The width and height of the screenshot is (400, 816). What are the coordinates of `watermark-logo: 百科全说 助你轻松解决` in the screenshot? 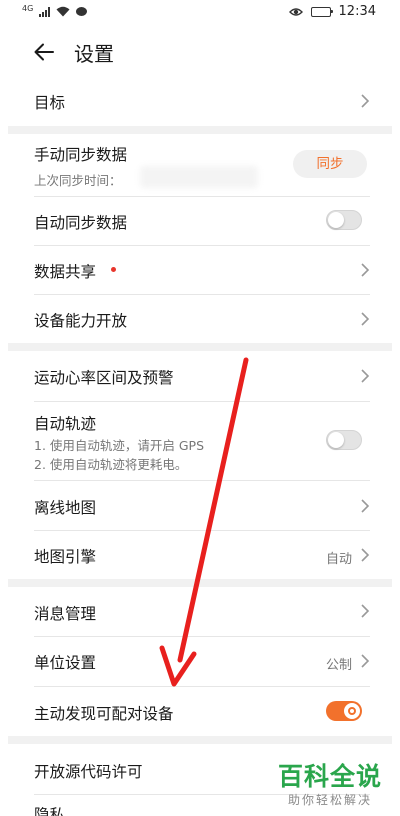 It's located at (330, 785).